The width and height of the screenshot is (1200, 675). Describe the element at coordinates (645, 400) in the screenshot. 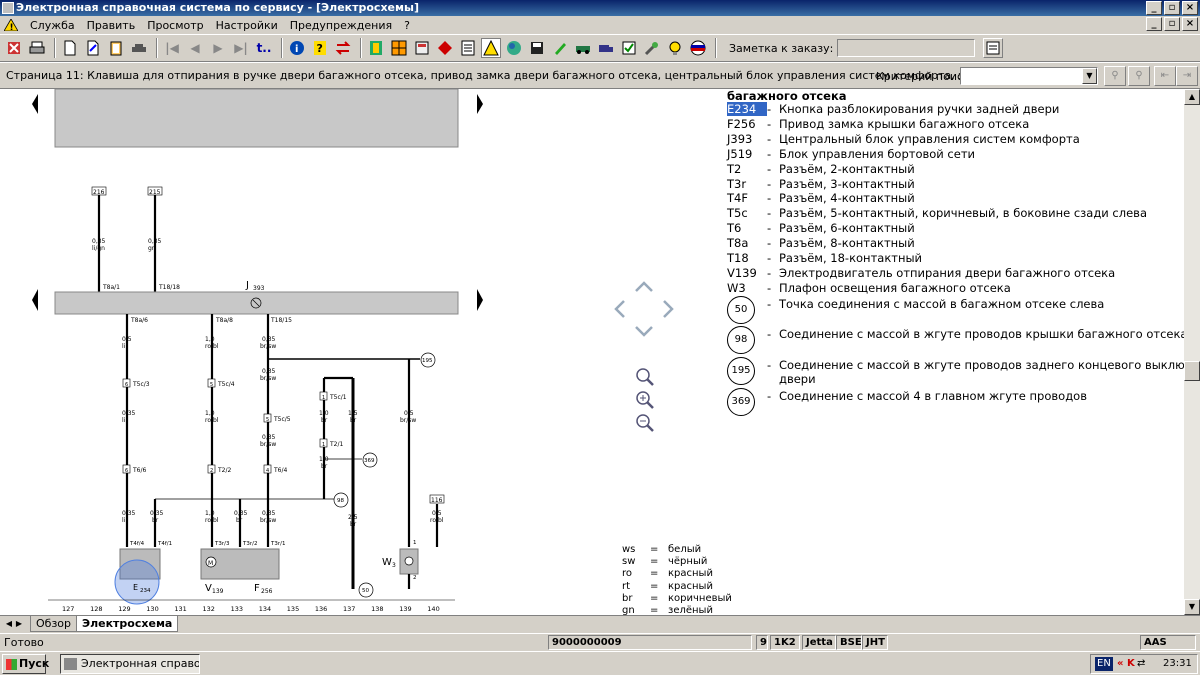

I see `zoom-in-icon` at that location.